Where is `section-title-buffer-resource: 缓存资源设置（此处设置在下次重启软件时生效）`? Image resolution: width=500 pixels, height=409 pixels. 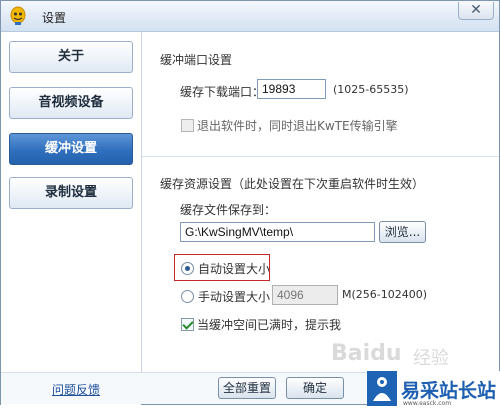
section-title-buffer-resource: 缓存资源设置（此处设置在下次重启软件时生效） is located at coordinates (292, 184).